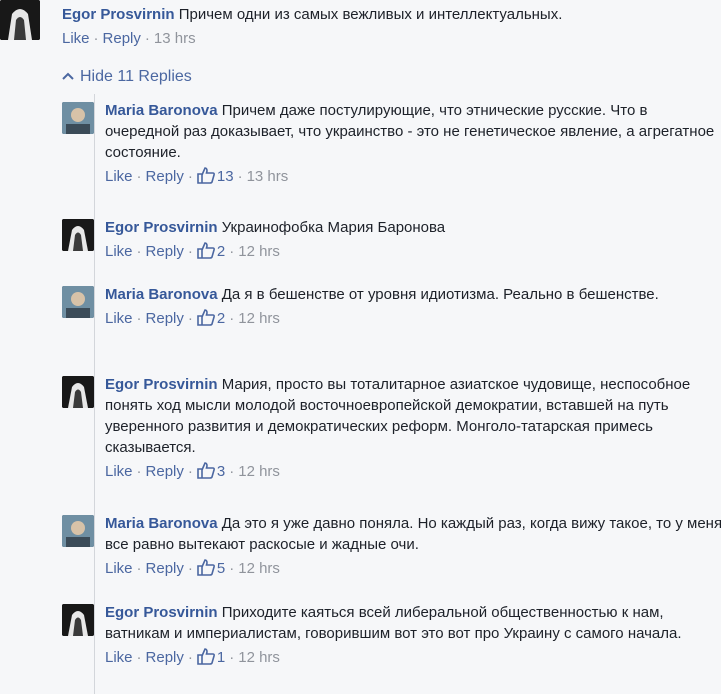 The height and width of the screenshot is (694, 721). I want to click on chevron-up-icon, so click(68, 77).